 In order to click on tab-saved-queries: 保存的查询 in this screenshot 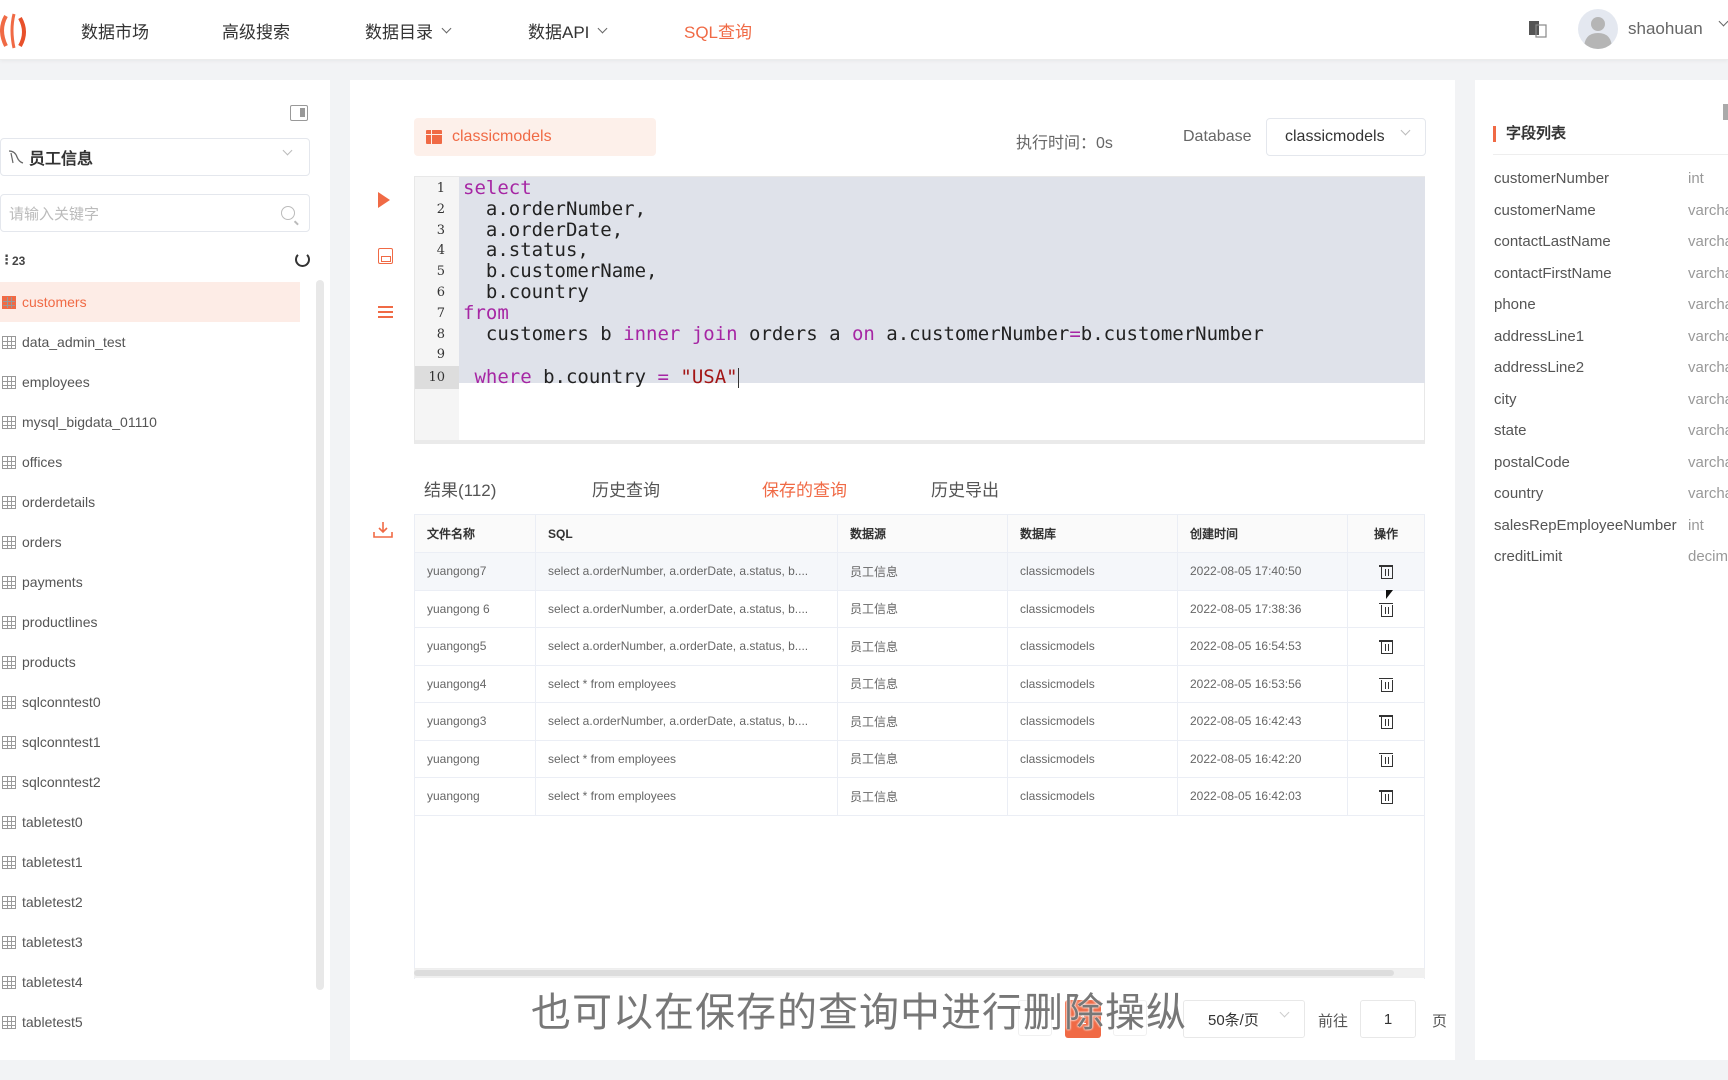, I will do `click(804, 488)`.